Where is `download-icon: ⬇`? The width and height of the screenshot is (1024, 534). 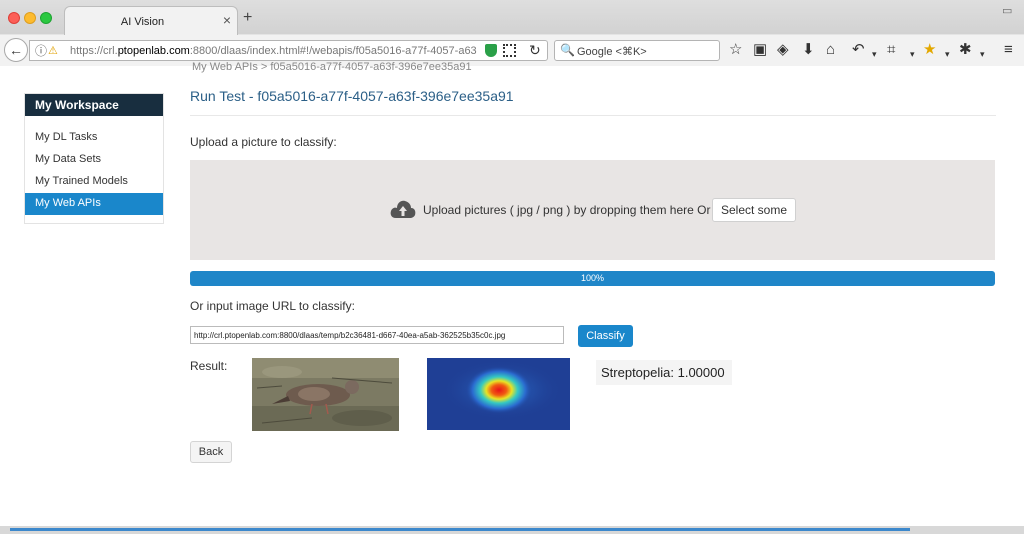 download-icon: ⬇ is located at coordinates (808, 50).